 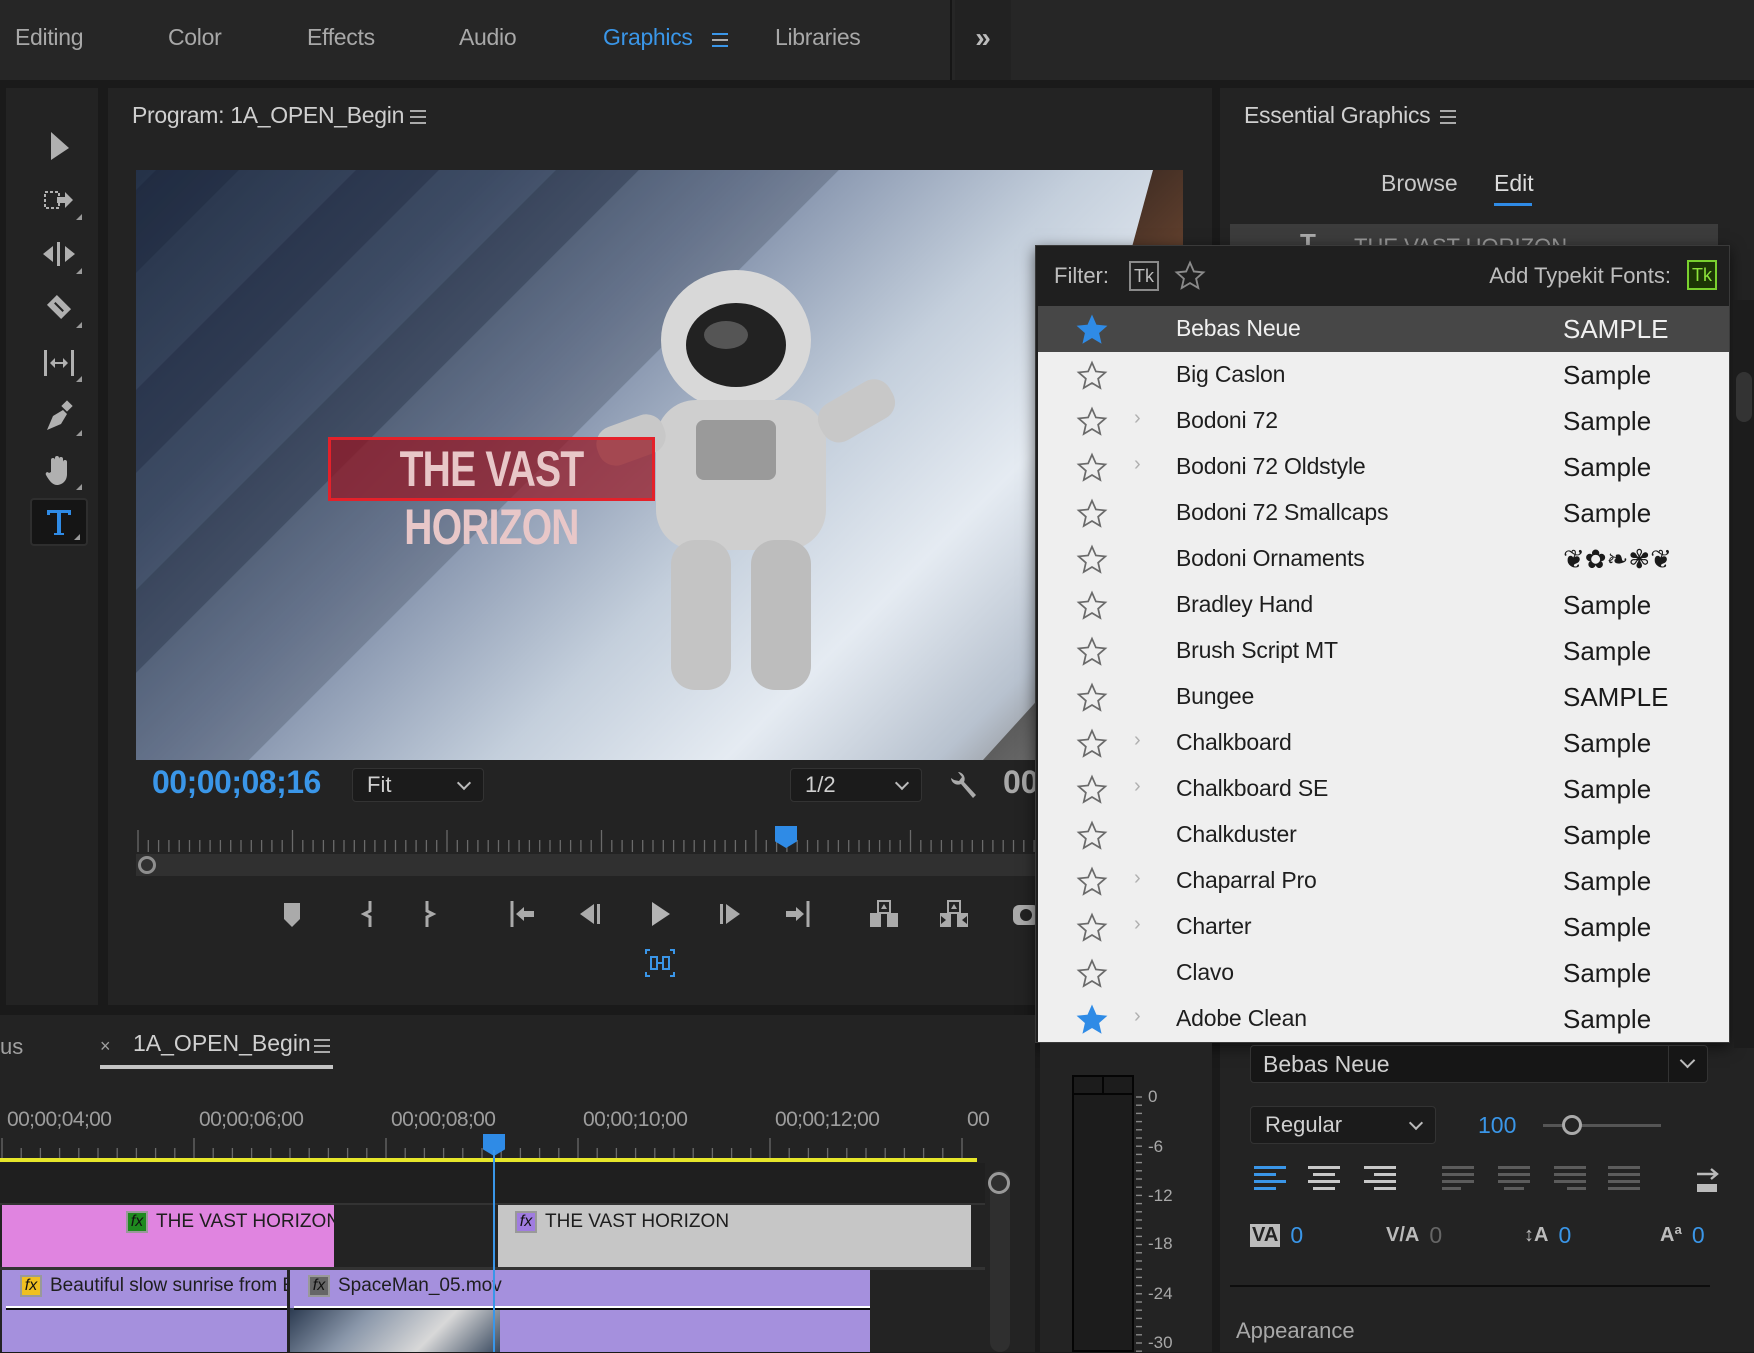 What do you see at coordinates (341, 37) in the screenshot?
I see `workspace-tab-effects: Effects` at bounding box center [341, 37].